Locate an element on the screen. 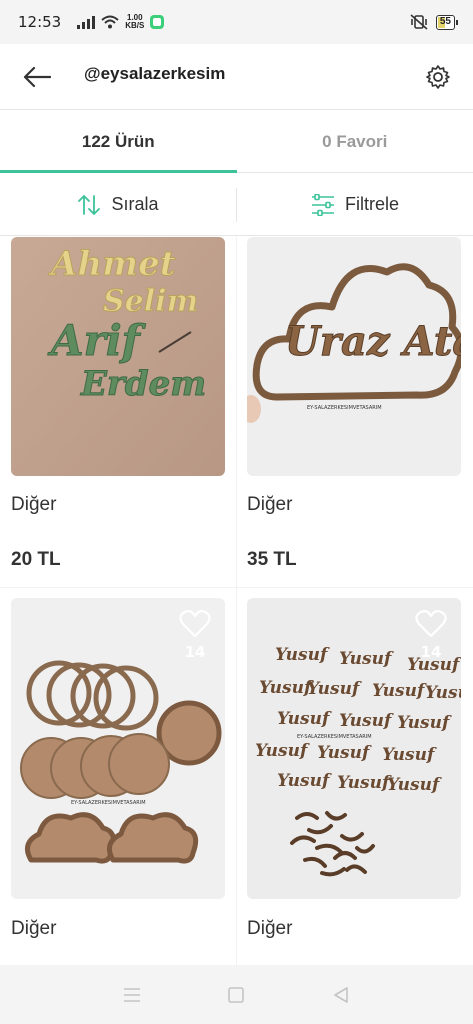  filter-button: Filtrele is located at coordinates (355, 204).